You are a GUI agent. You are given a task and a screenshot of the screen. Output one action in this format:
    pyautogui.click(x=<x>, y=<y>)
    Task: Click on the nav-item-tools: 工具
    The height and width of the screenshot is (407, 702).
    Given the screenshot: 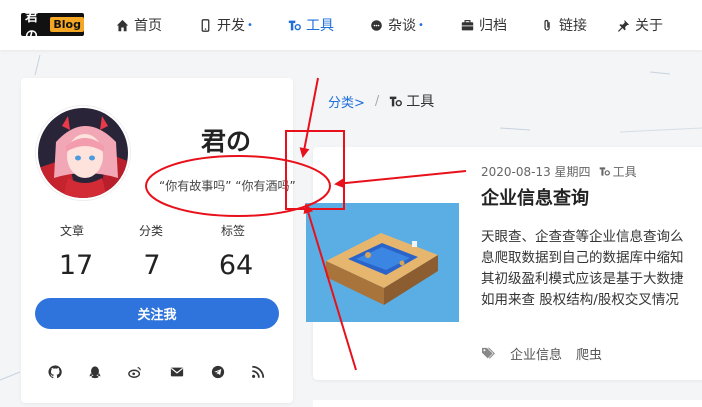 What is the action you would take?
    pyautogui.click(x=311, y=25)
    